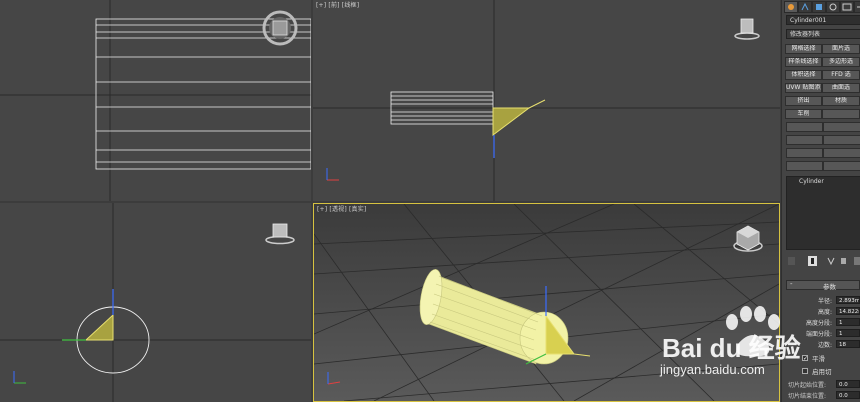  I want to click on configure-icon, so click(857, 261).